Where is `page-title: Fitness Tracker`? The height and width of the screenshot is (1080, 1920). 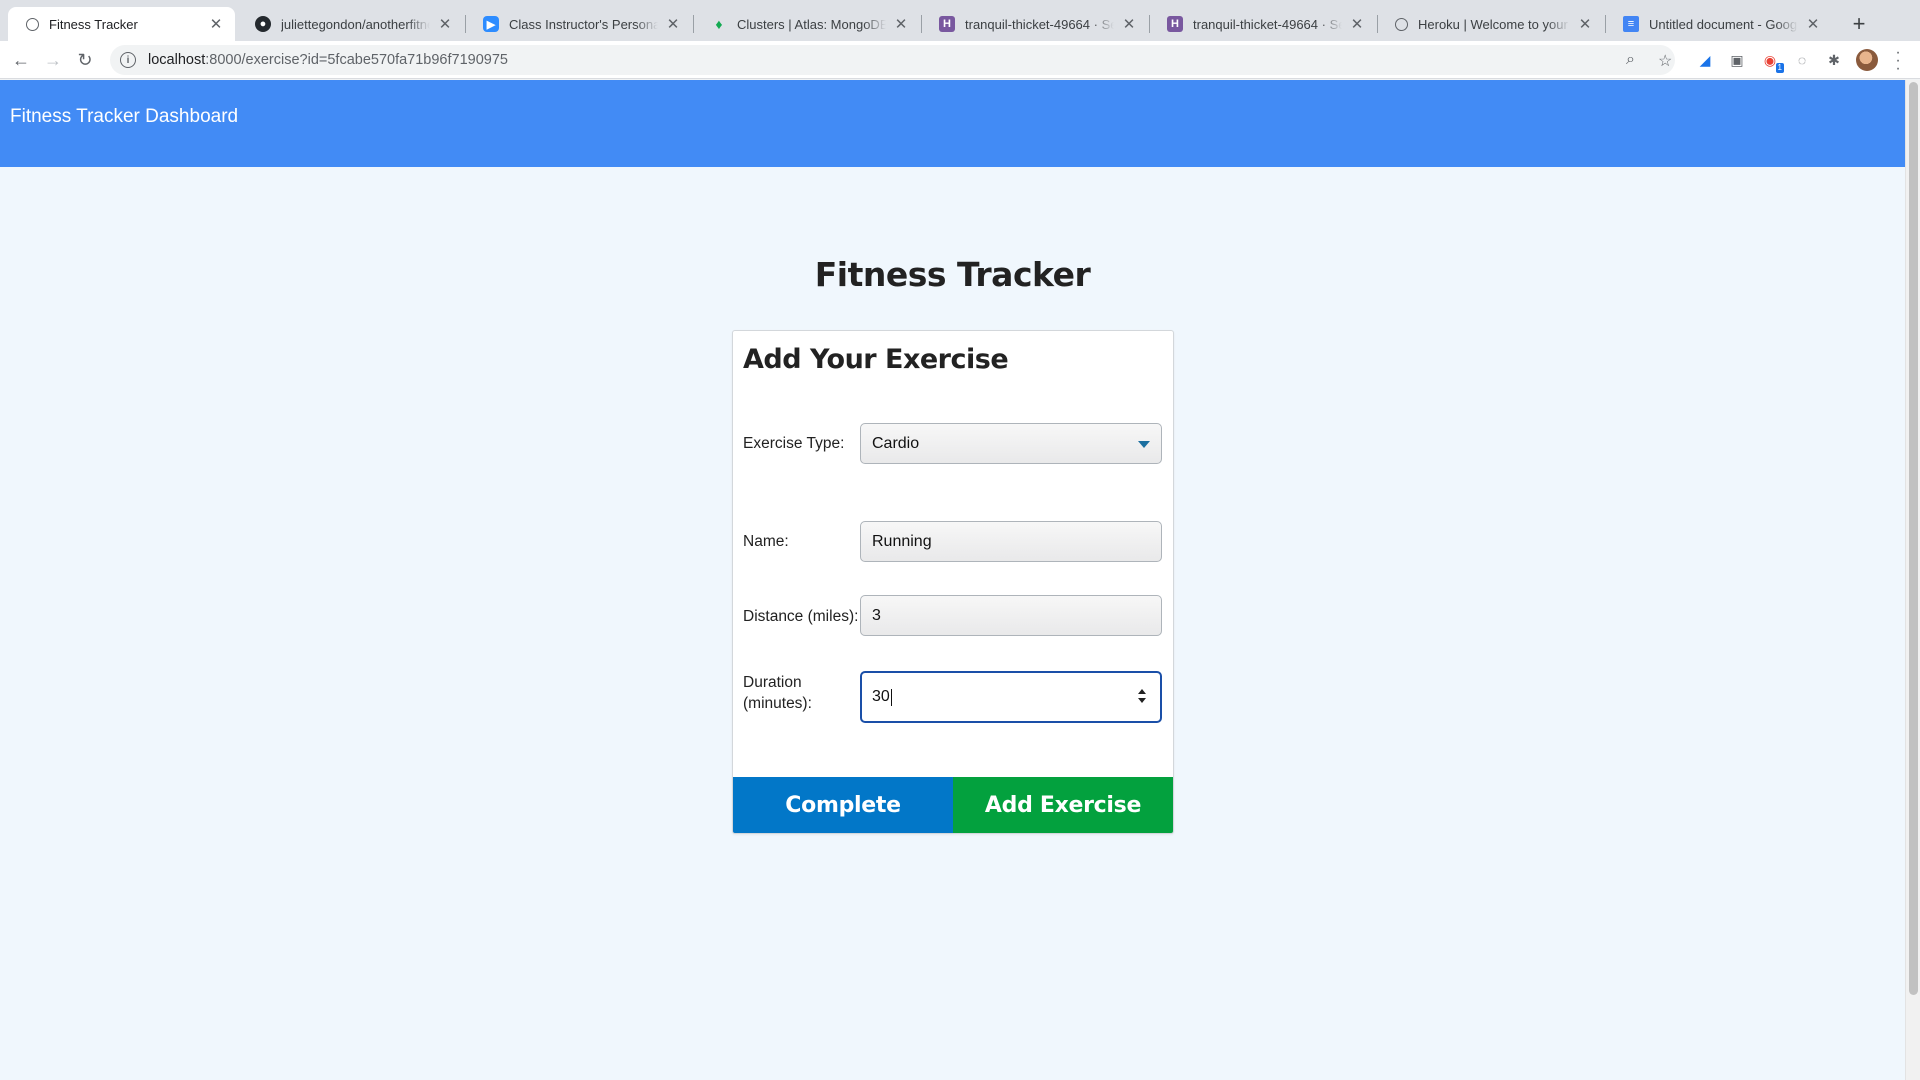 page-title: Fitness Tracker is located at coordinates (952, 274).